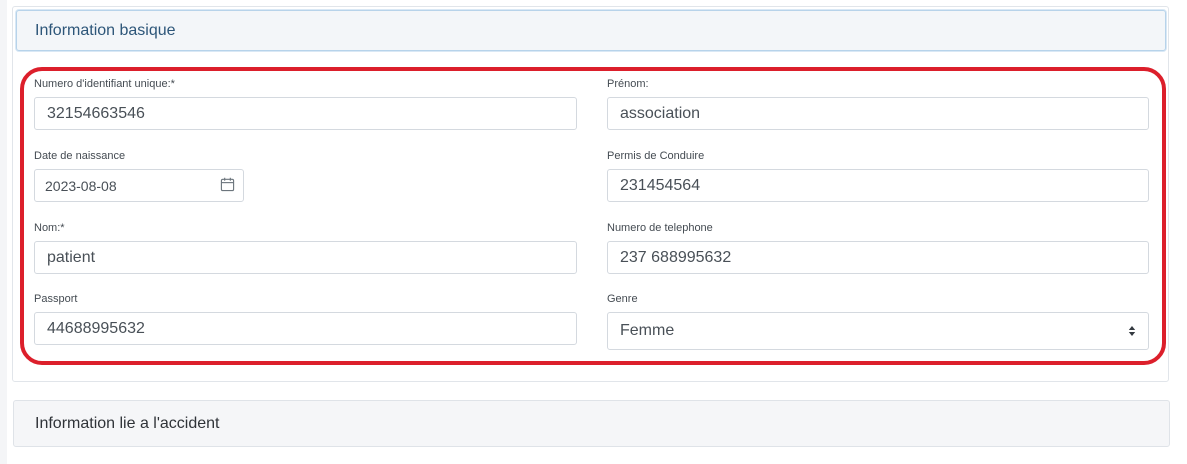  Describe the element at coordinates (647, 330) in the screenshot. I see `gender-selected-value: Femme` at that location.